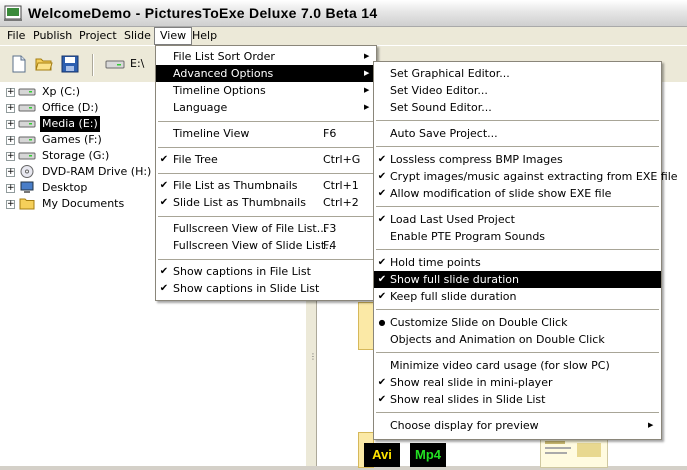 This screenshot has height=470, width=687. What do you see at coordinates (137, 63) in the screenshot?
I see `current-drive-label: E:\` at bounding box center [137, 63].